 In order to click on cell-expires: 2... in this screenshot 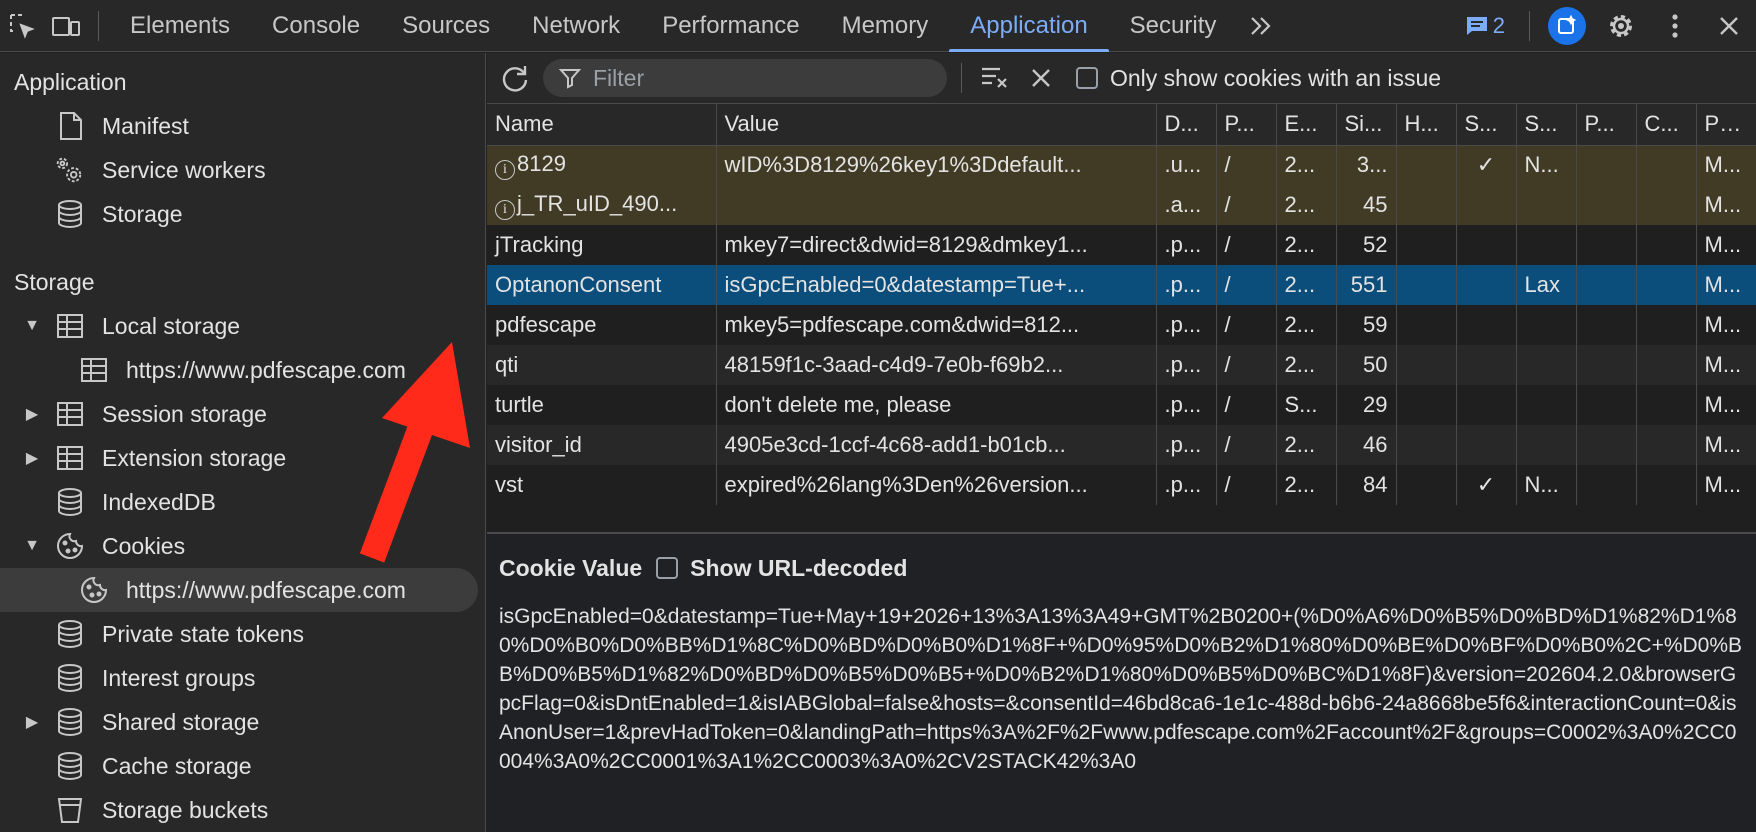, I will do `click(1306, 245)`.